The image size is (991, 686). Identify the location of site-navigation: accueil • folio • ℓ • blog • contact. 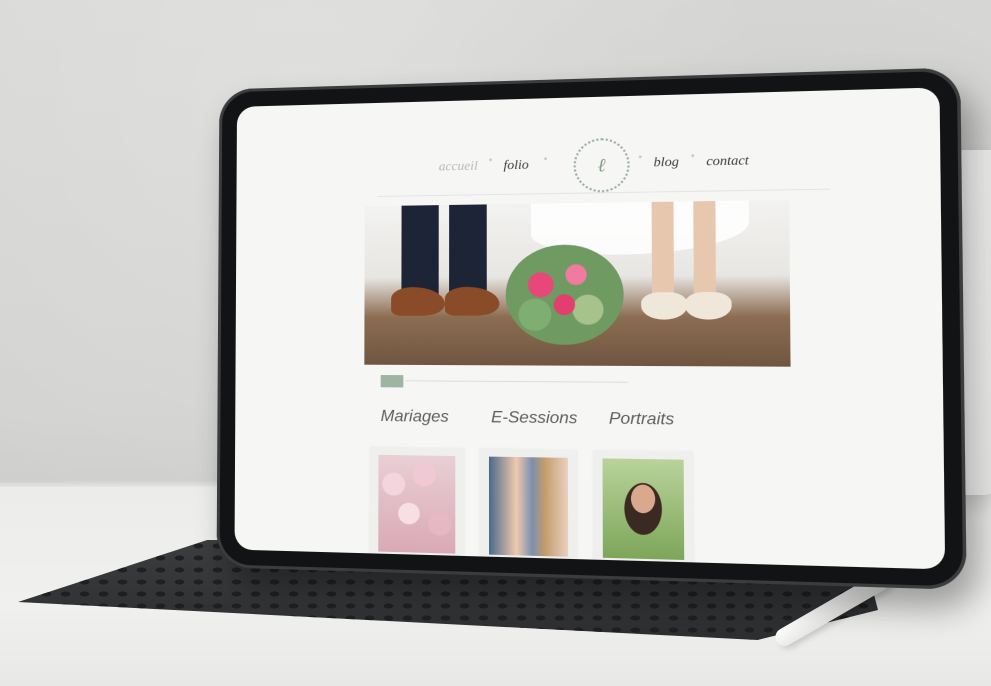
(589, 154).